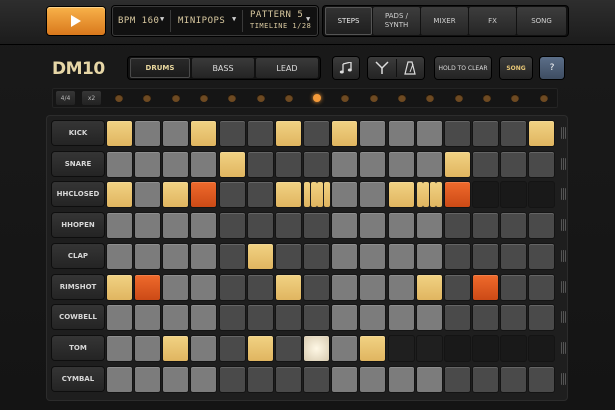  What do you see at coordinates (223, 68) in the screenshot?
I see `mode-bass: BASS` at bounding box center [223, 68].